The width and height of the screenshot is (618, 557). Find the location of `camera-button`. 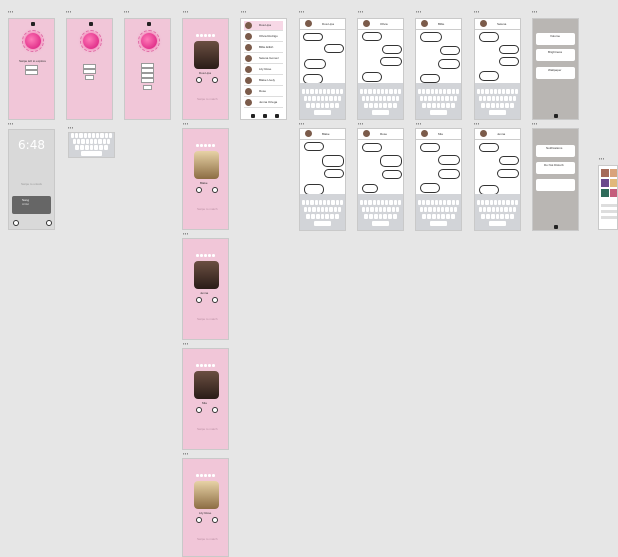

camera-button is located at coordinates (49, 223).